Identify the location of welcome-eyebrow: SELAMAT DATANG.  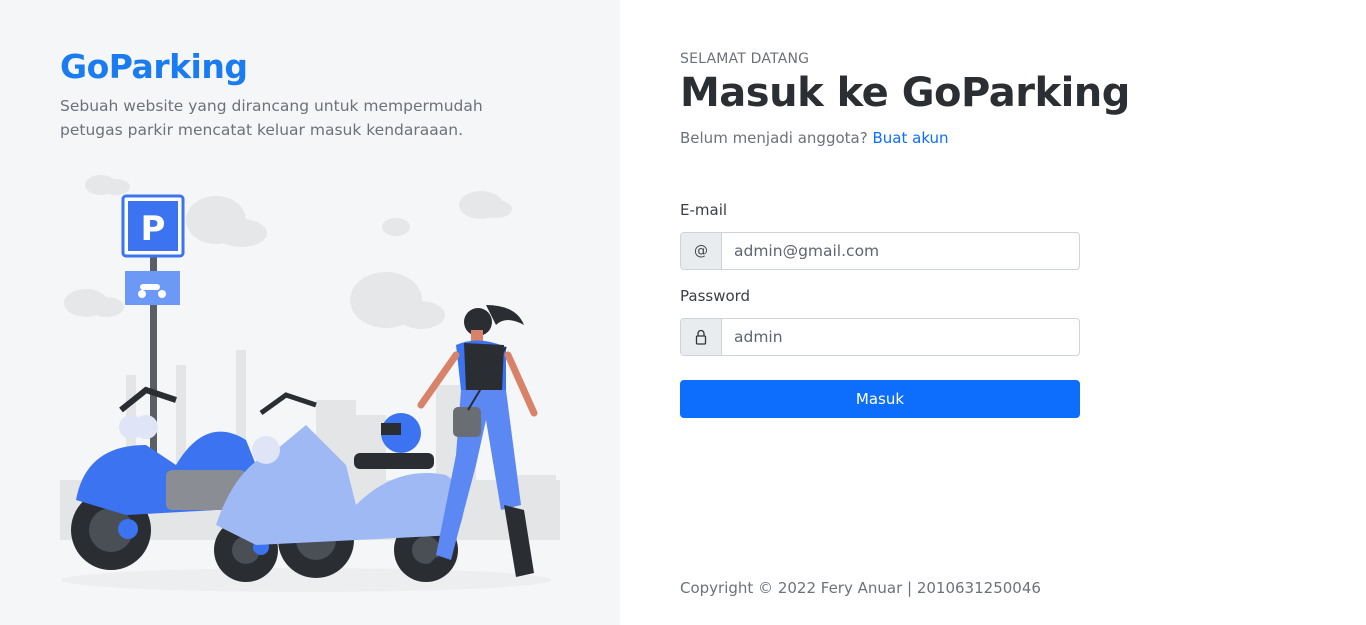
(745, 59).